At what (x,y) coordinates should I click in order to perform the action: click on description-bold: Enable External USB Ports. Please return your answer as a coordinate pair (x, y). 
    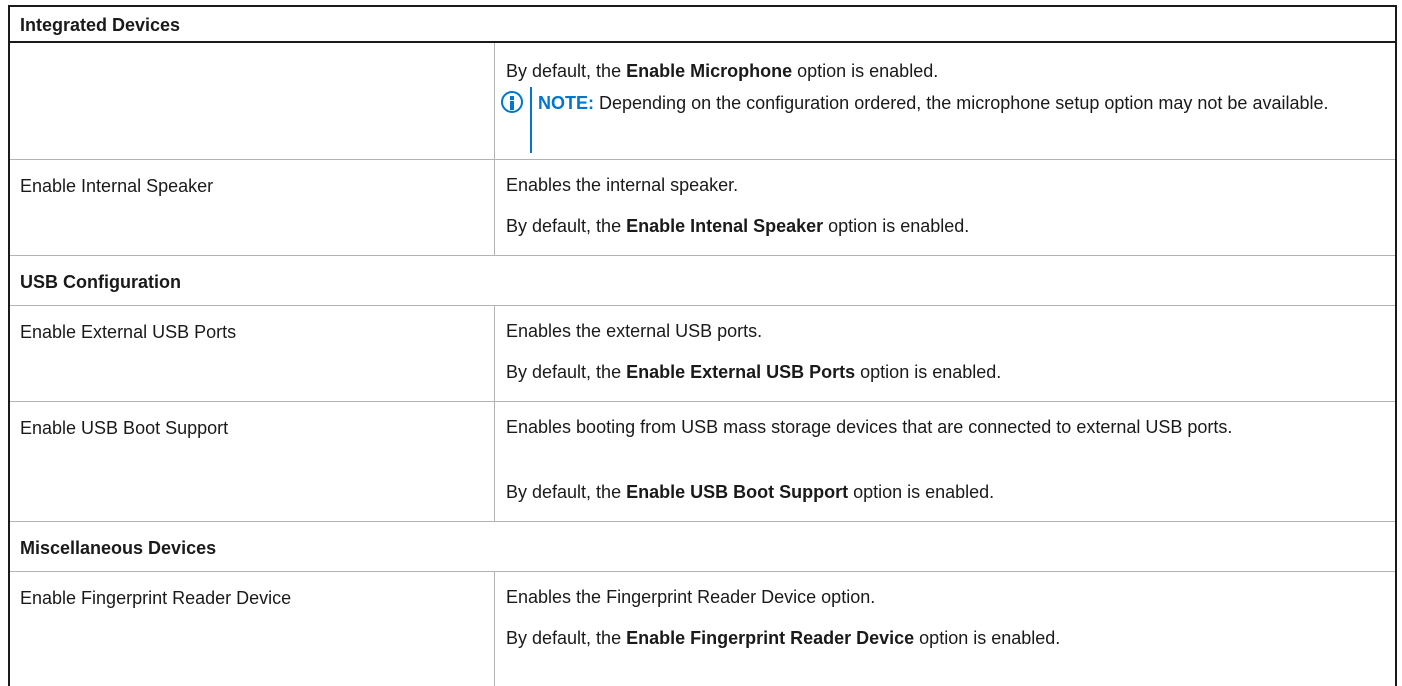
    Looking at the image, I should click on (741, 372).